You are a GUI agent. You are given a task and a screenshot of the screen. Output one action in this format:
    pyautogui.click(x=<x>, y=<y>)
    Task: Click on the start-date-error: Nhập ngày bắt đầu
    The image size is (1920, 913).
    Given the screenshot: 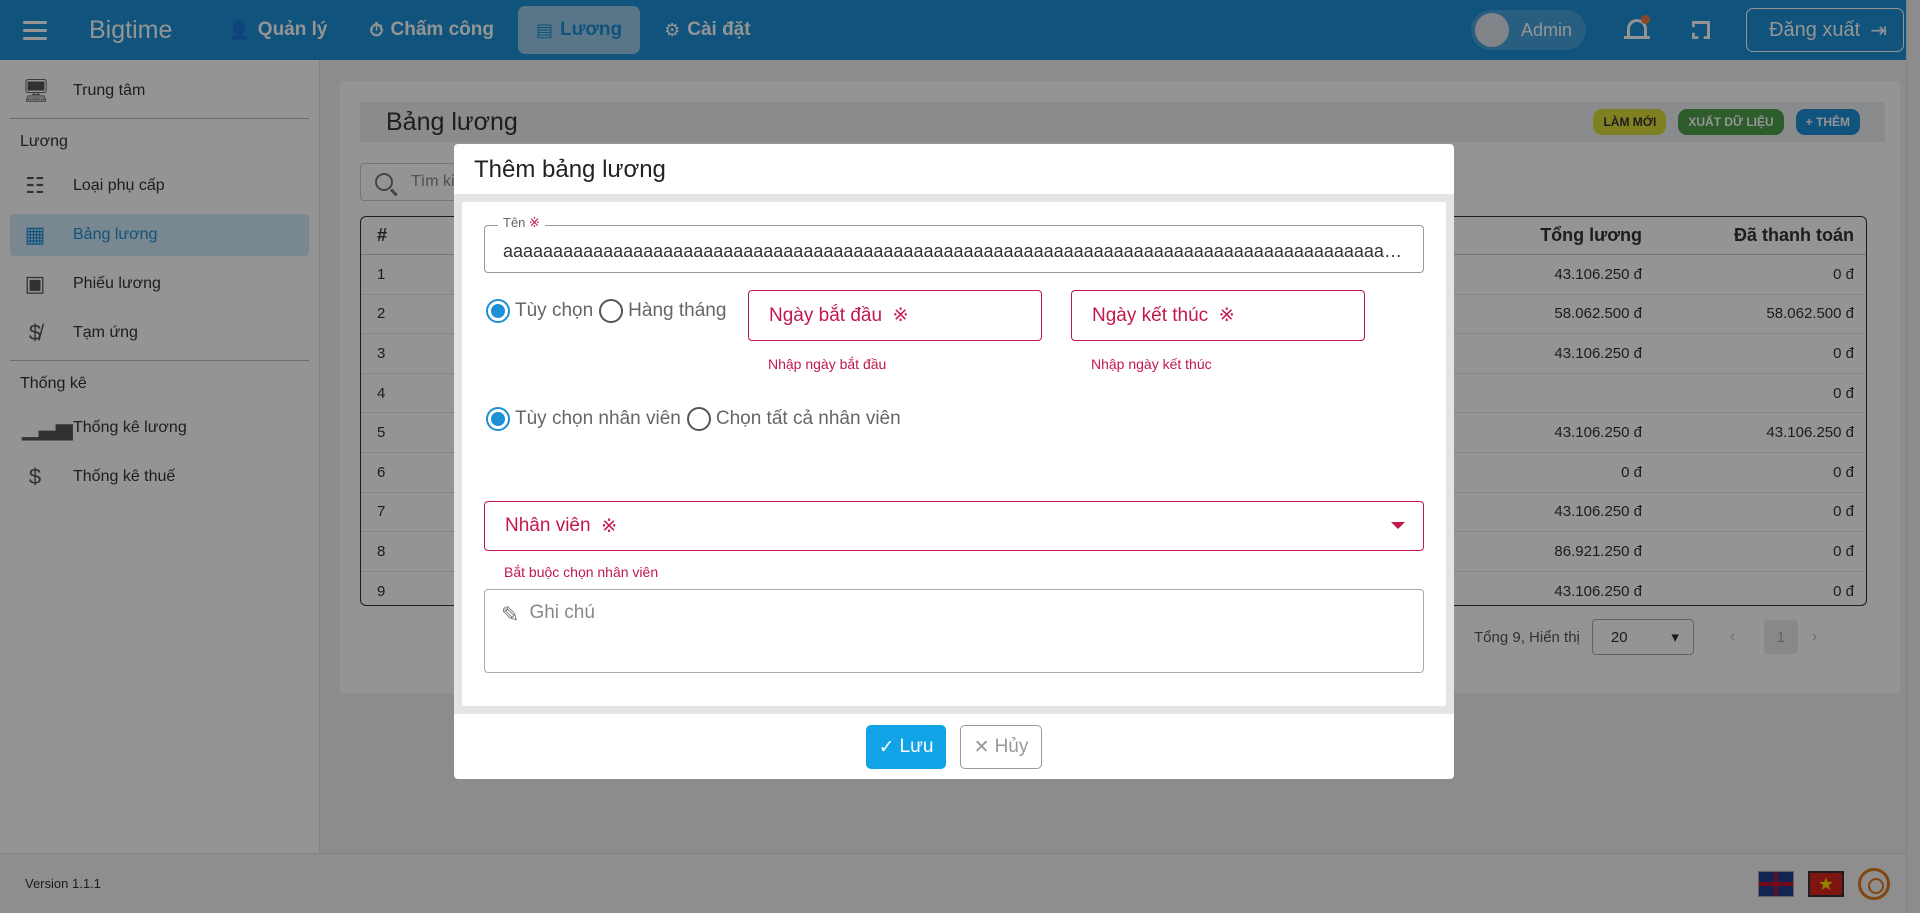 What is the action you would take?
    pyautogui.click(x=827, y=364)
    